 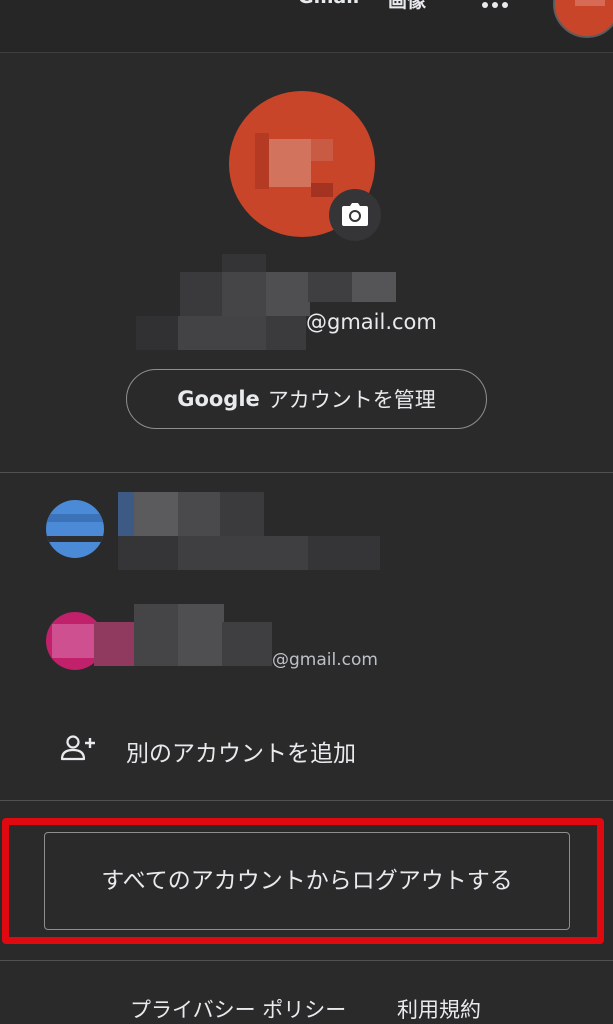 I want to click on add-account-item: 別のアカウントを追加, so click(x=306, y=748).